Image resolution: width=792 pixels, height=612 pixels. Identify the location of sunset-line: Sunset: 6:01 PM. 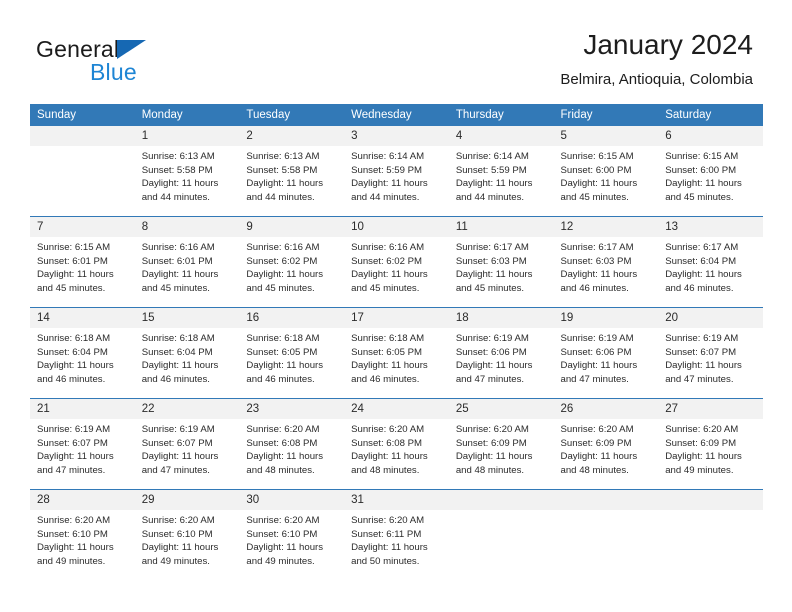
(177, 261).